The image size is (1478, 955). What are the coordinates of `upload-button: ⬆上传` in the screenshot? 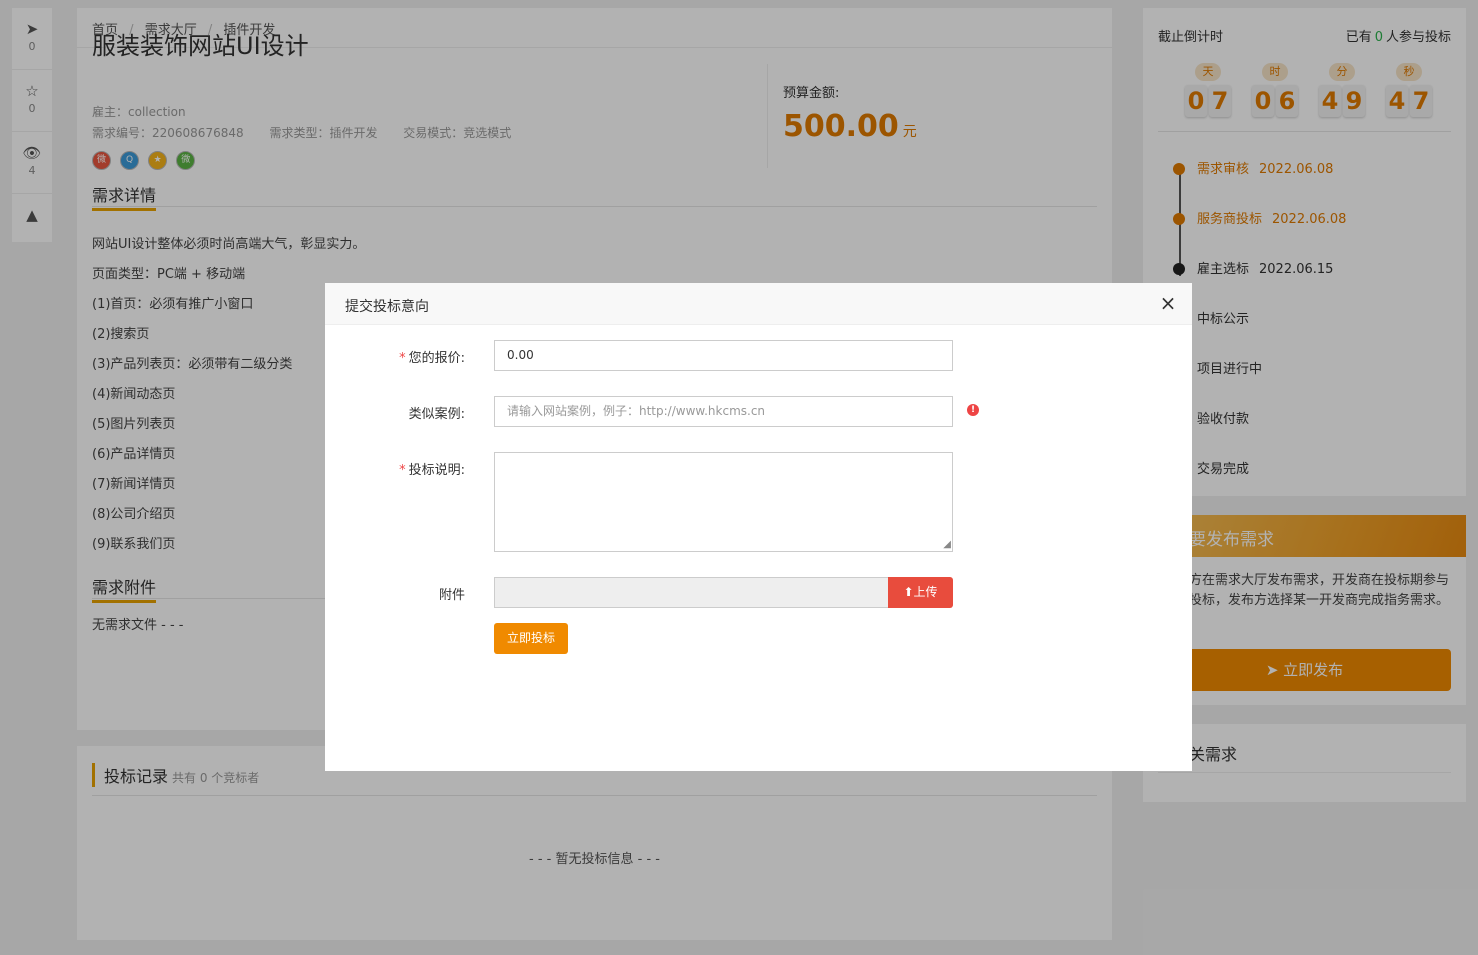 It's located at (920, 592).